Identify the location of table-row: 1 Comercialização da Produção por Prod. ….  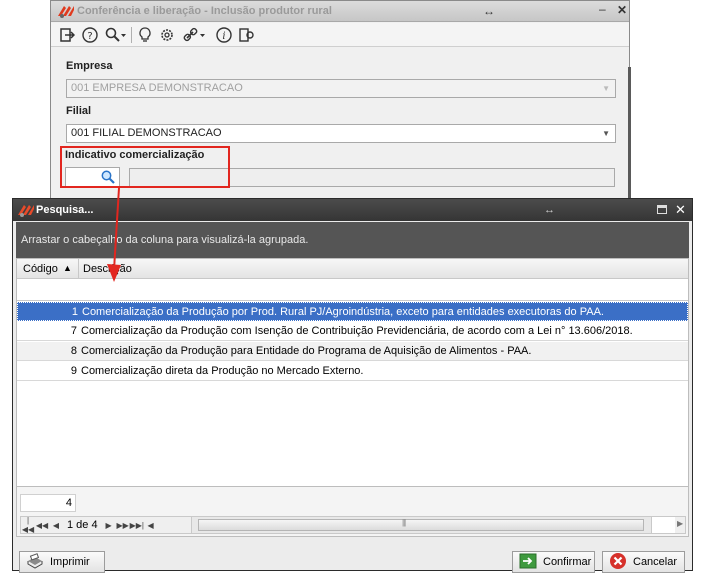
(352, 311).